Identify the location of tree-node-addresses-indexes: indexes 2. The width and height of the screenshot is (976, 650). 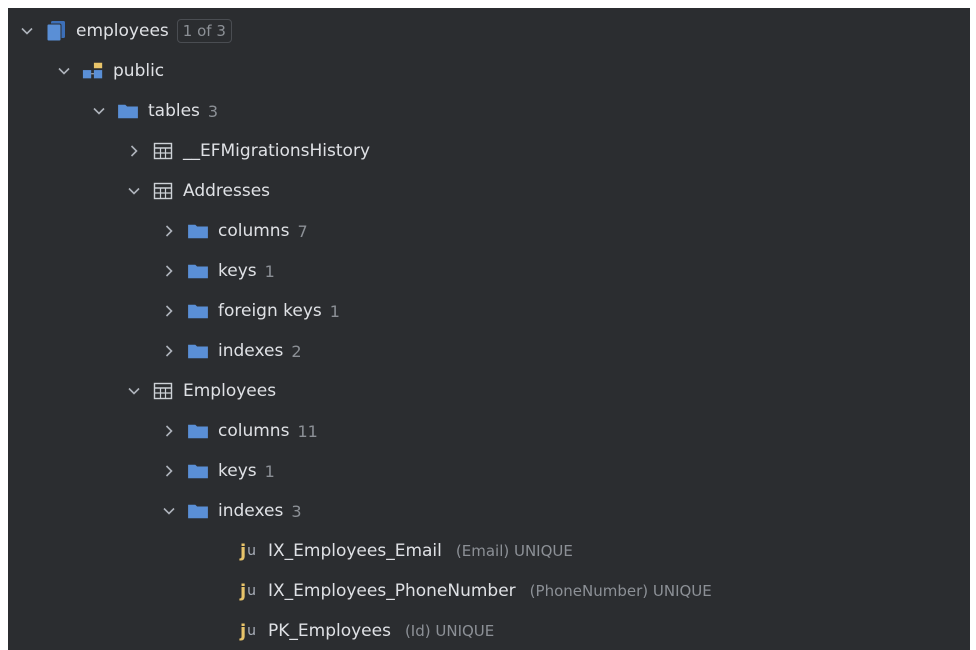
(489, 351).